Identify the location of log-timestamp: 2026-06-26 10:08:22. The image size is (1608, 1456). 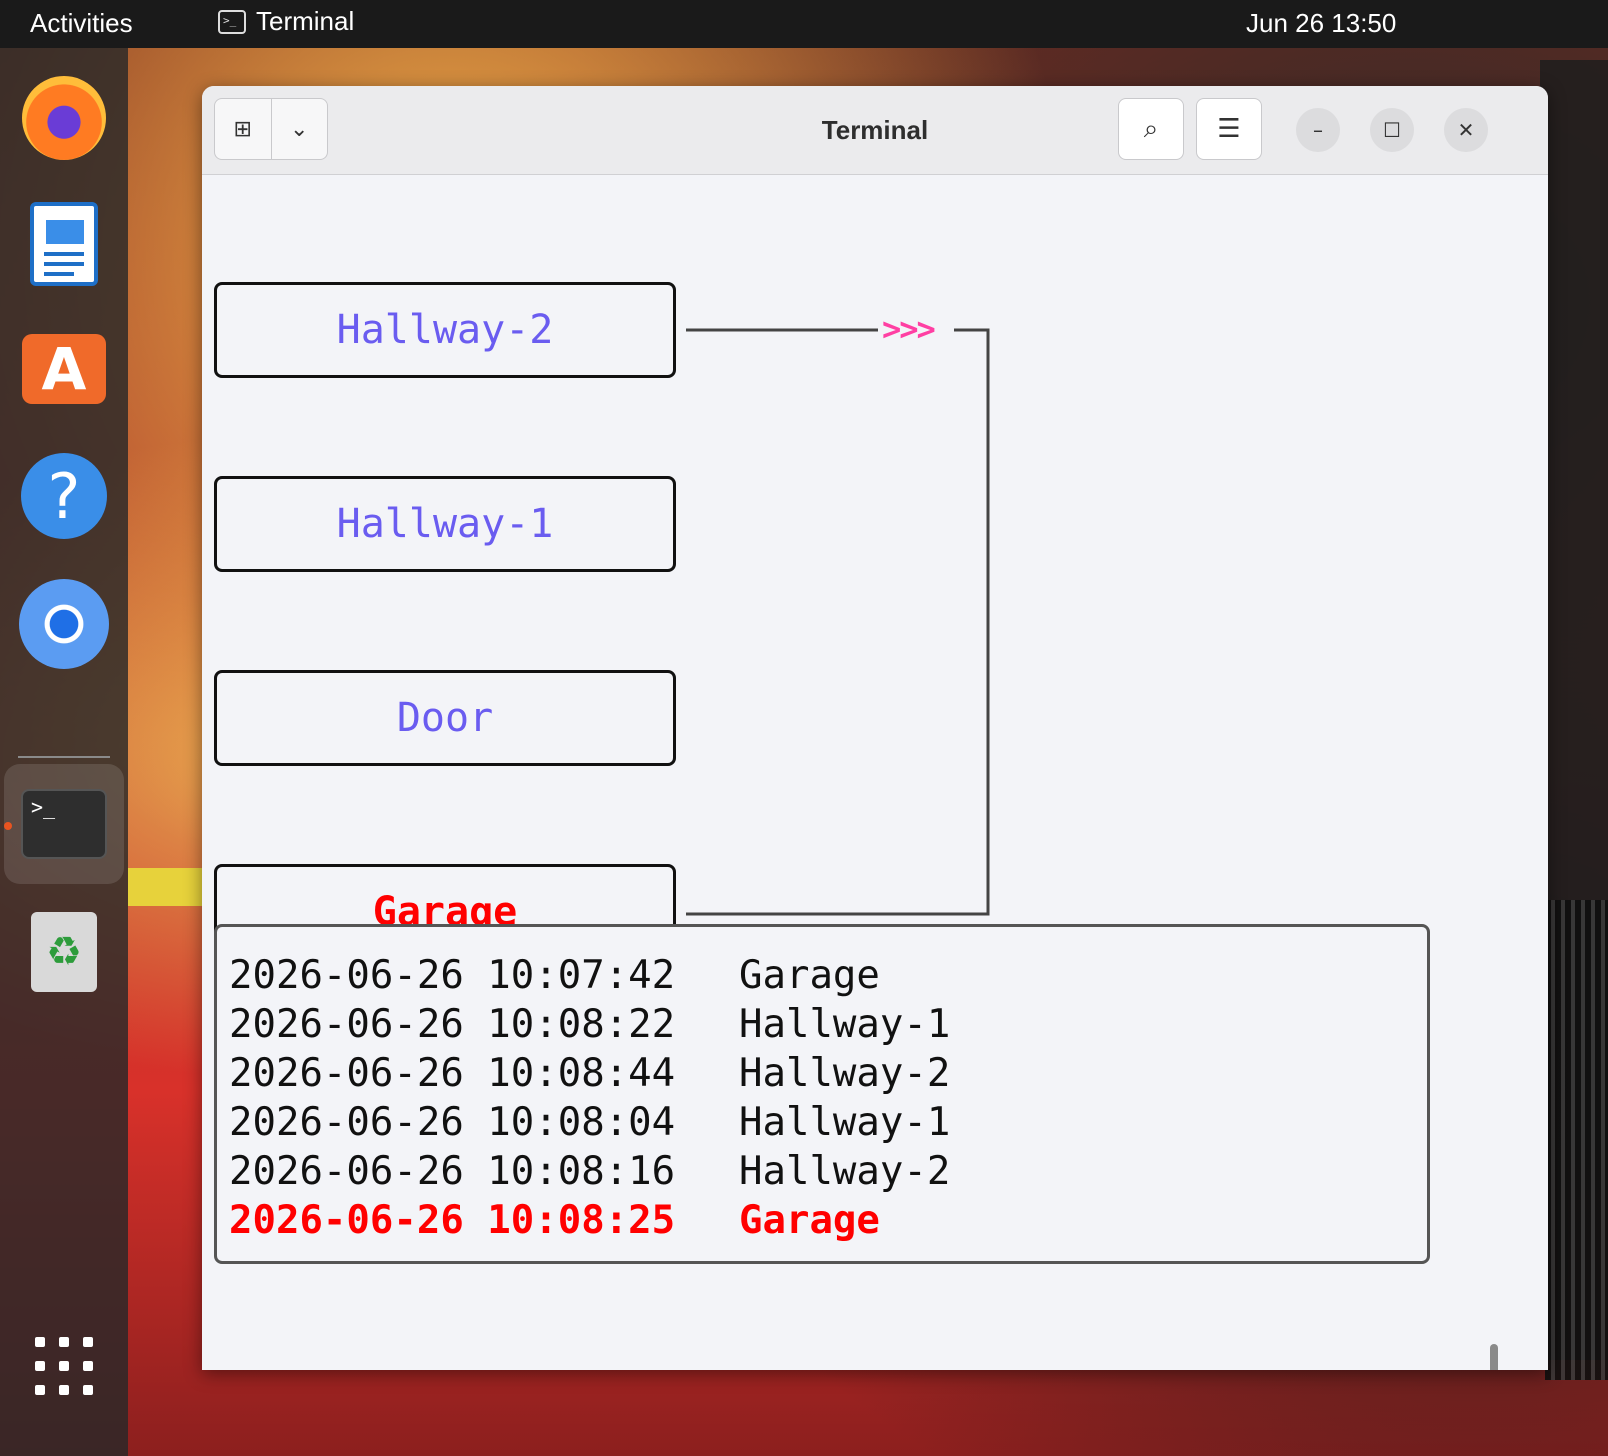
(452, 1024).